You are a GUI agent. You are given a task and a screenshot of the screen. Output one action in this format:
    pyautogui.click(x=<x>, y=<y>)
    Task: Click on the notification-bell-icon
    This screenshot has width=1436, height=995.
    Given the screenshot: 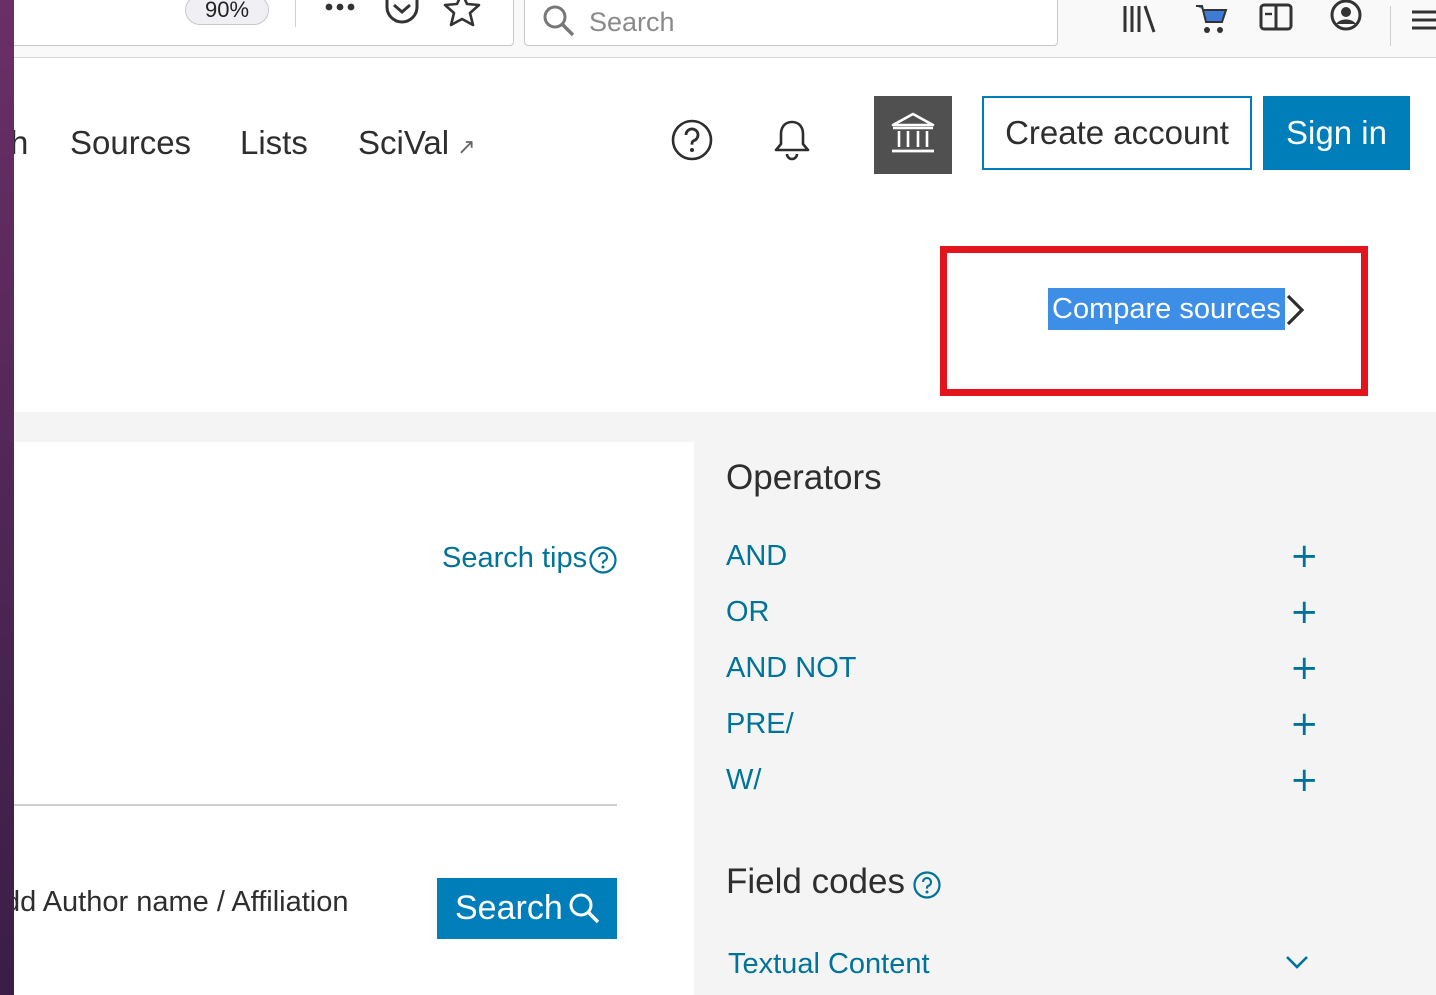 What is the action you would take?
    pyautogui.click(x=792, y=140)
    